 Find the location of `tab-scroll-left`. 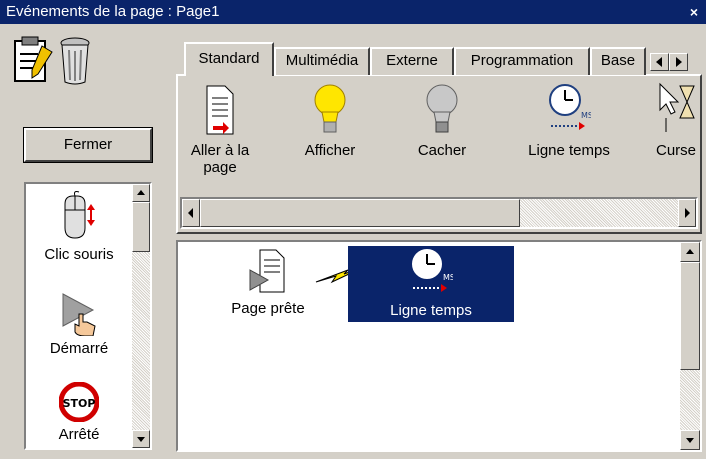

tab-scroll-left is located at coordinates (659, 62).